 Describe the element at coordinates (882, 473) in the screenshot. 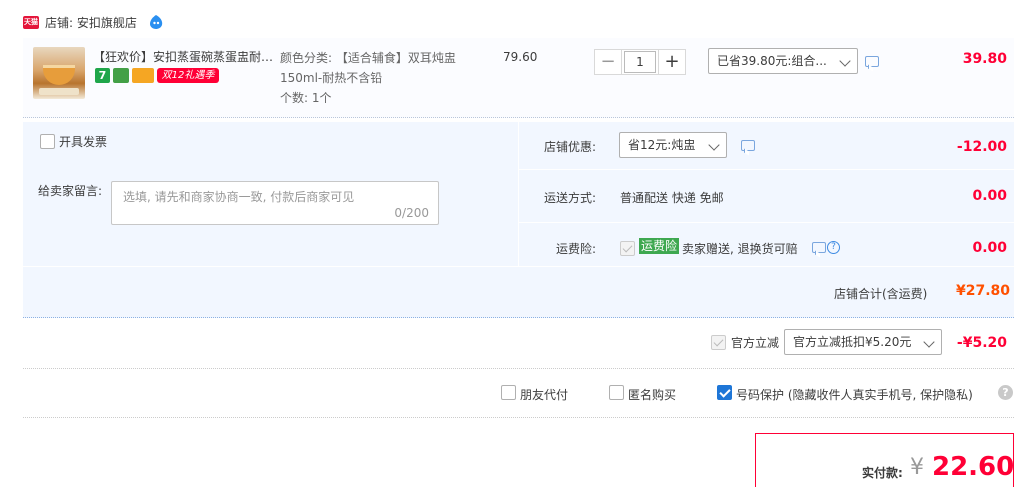

I see `payment-label: 实付款:` at that location.